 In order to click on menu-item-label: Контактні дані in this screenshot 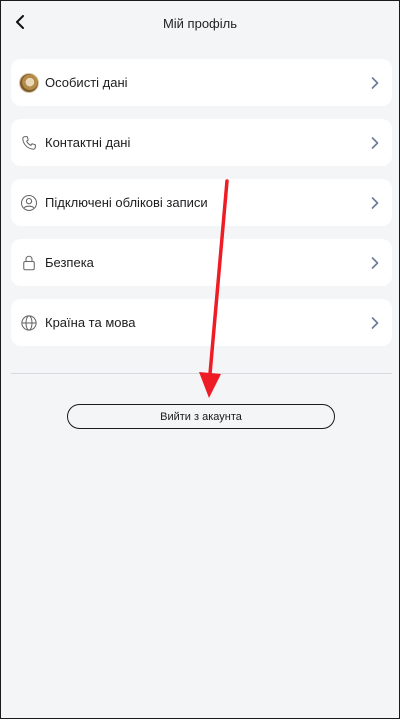, I will do `click(88, 142)`.